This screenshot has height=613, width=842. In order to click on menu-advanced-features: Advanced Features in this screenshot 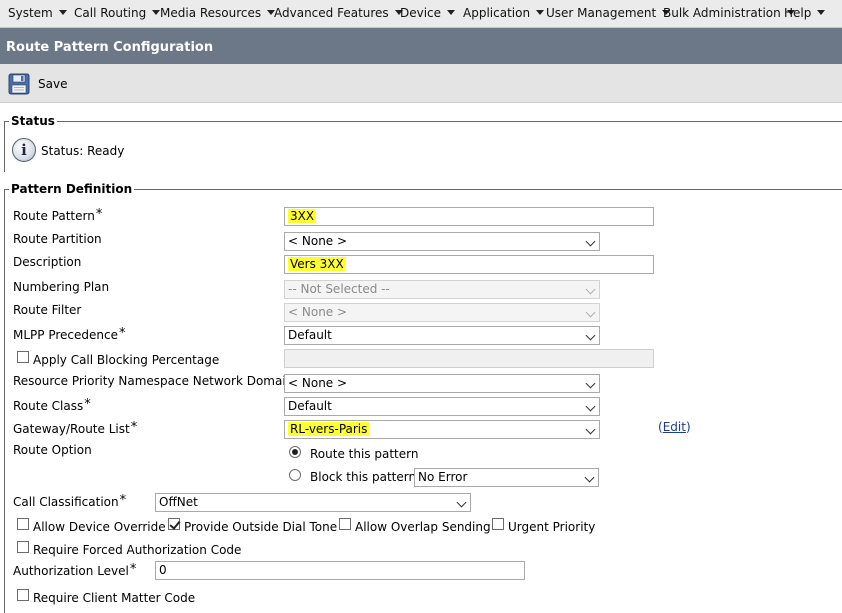, I will do `click(338, 13)`.